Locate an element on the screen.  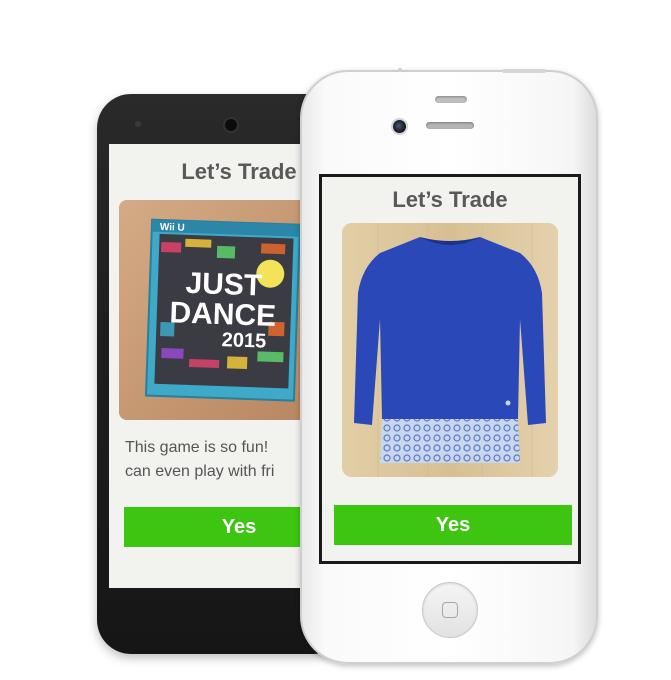
home-button is located at coordinates (450, 610).